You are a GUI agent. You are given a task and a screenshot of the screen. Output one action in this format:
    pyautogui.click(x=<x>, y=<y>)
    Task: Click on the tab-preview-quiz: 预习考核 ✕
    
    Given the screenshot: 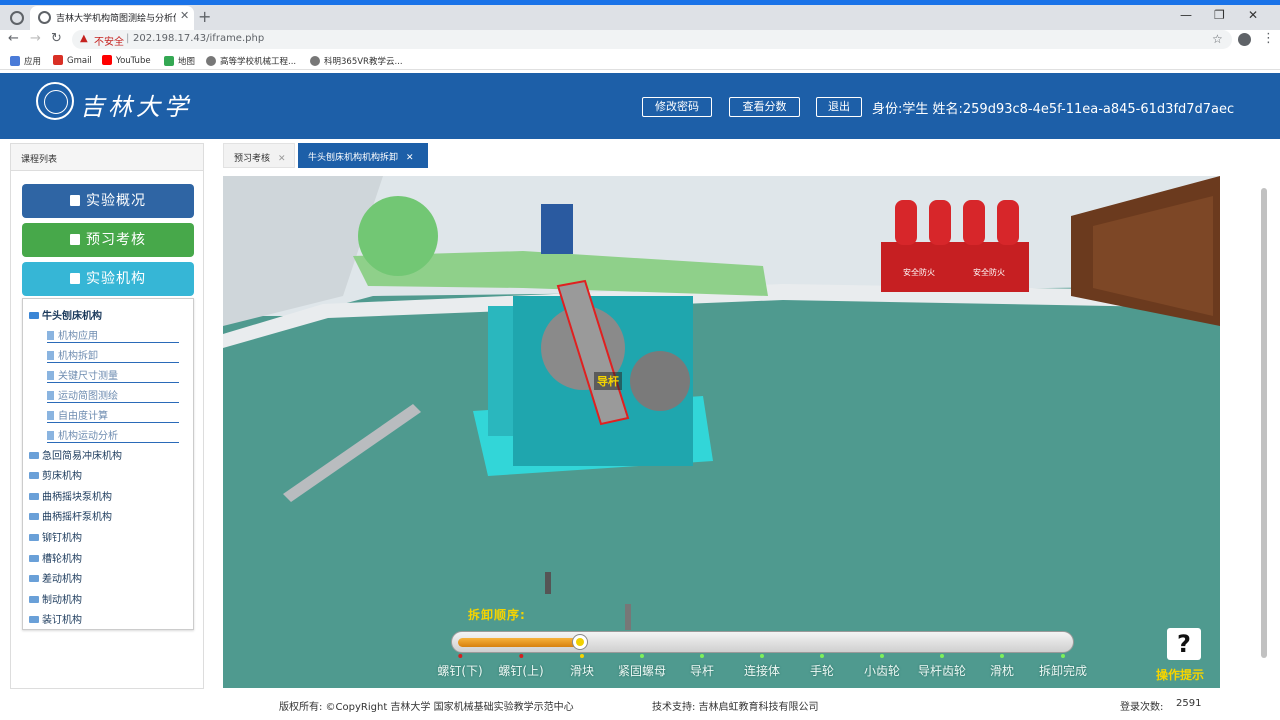 What is the action you would take?
    pyautogui.click(x=259, y=155)
    